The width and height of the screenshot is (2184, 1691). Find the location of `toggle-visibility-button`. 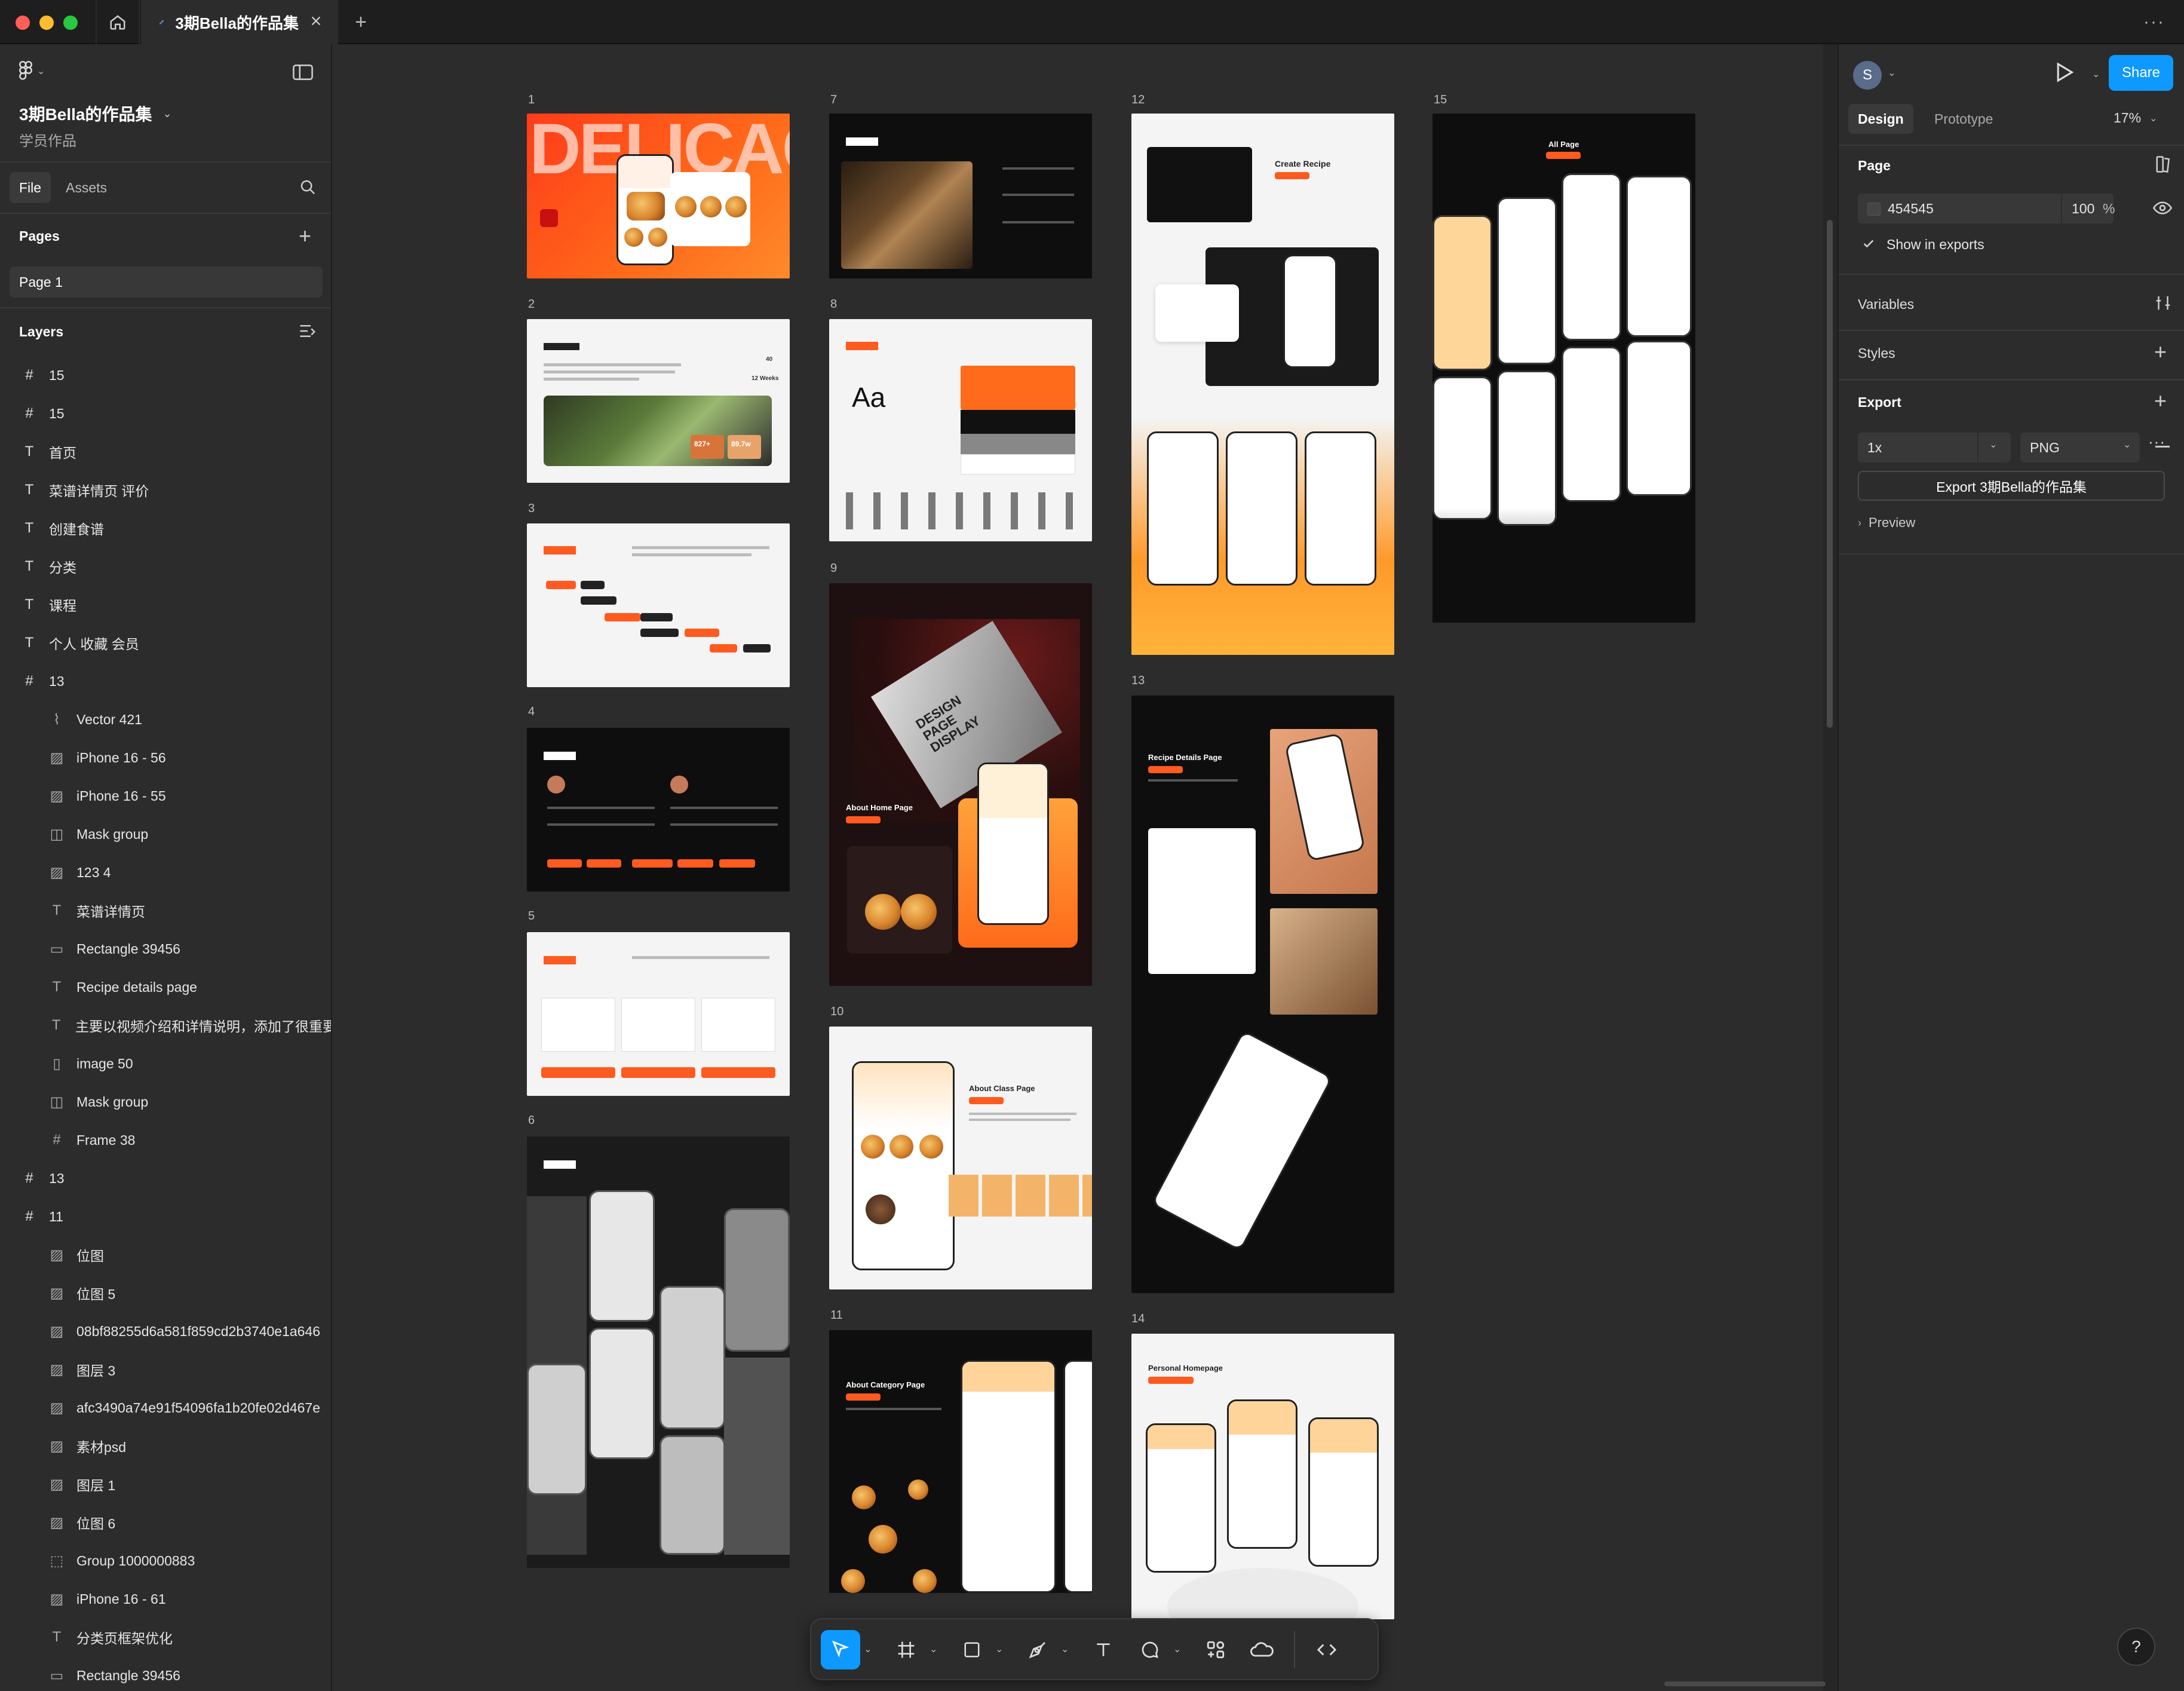

toggle-visibility-button is located at coordinates (2162, 209).